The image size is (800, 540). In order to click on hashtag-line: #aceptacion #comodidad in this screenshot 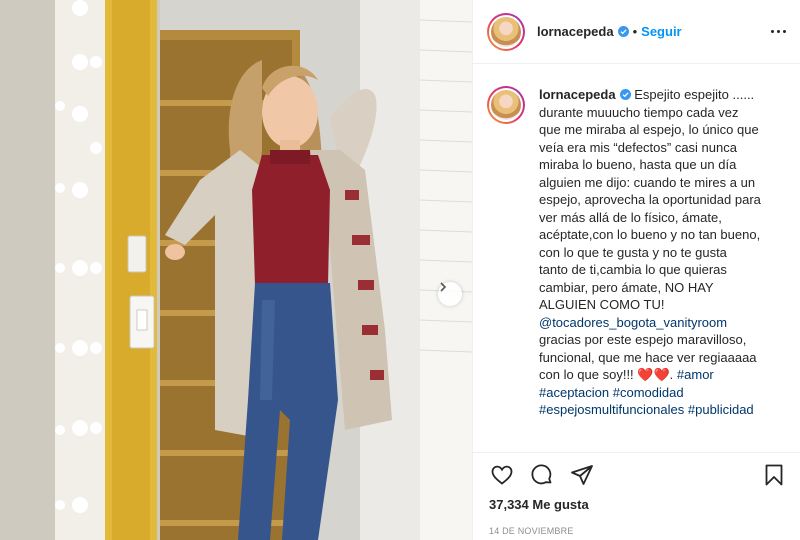, I will do `click(659, 393)`.